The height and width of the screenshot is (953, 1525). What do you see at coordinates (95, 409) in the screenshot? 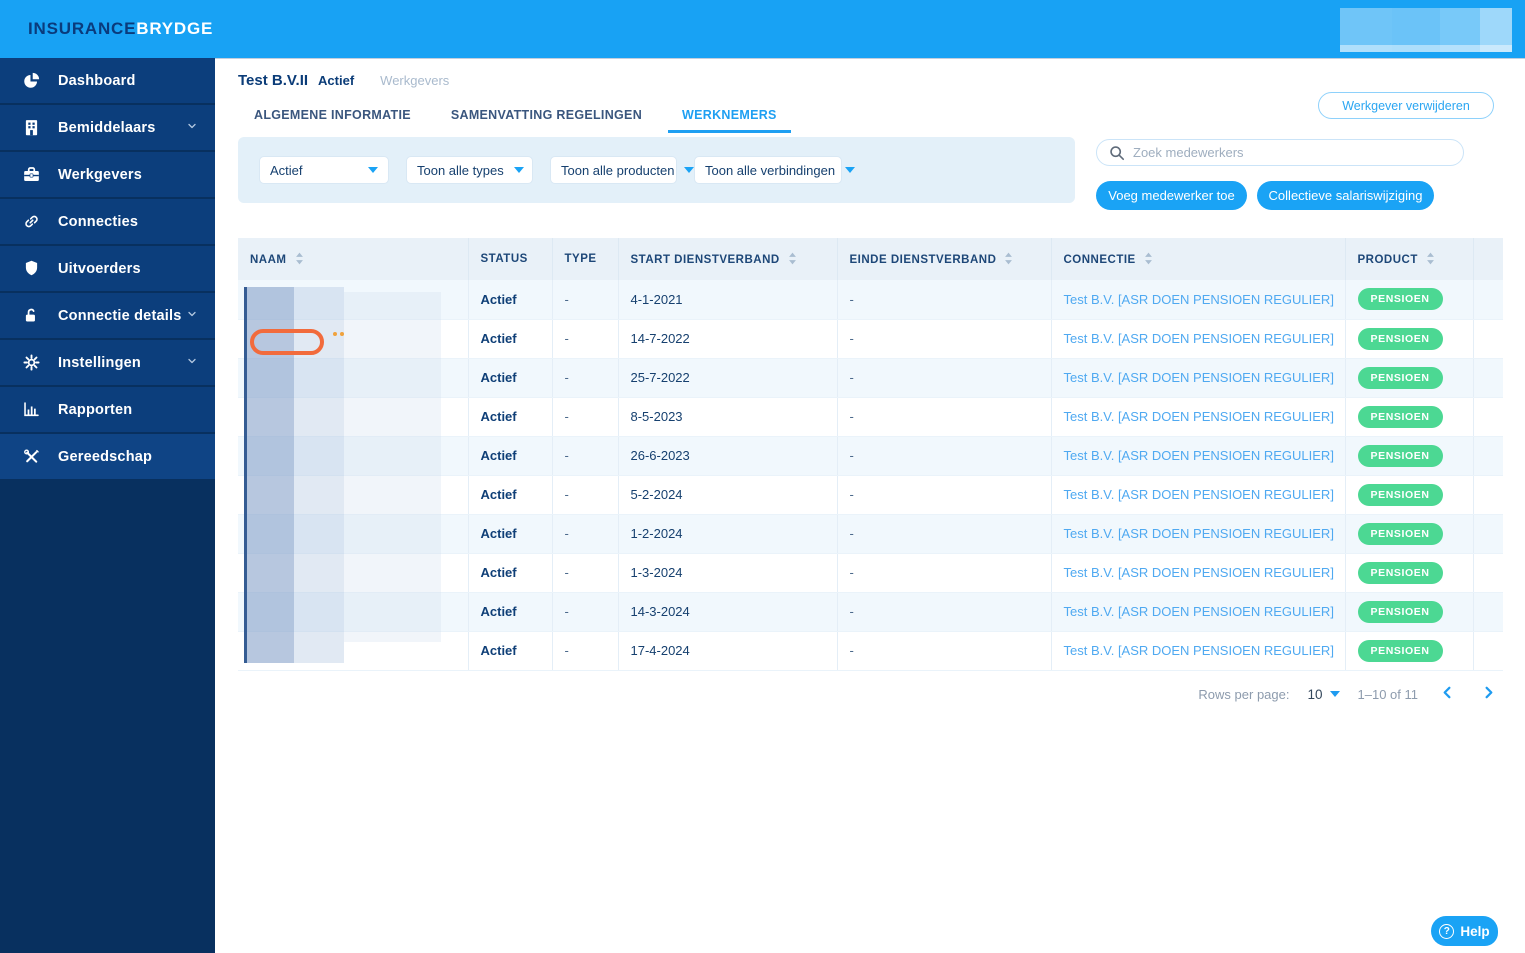
I see `sidebar-item-label: Rapporten` at bounding box center [95, 409].